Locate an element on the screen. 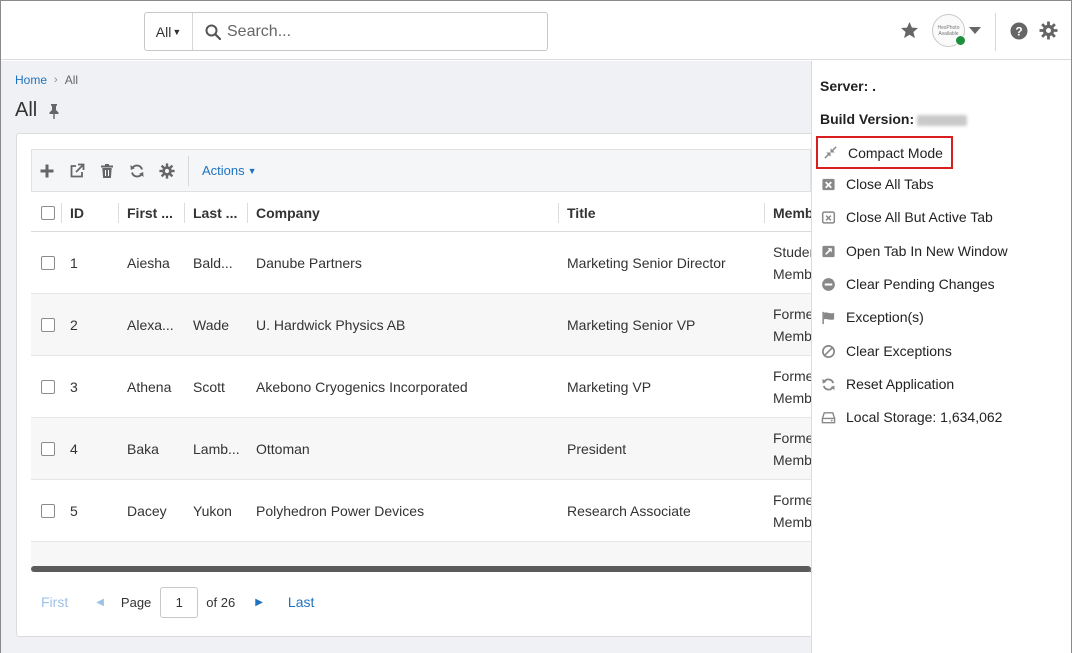 The image size is (1072, 653). page-title: All is located at coordinates (26, 110).